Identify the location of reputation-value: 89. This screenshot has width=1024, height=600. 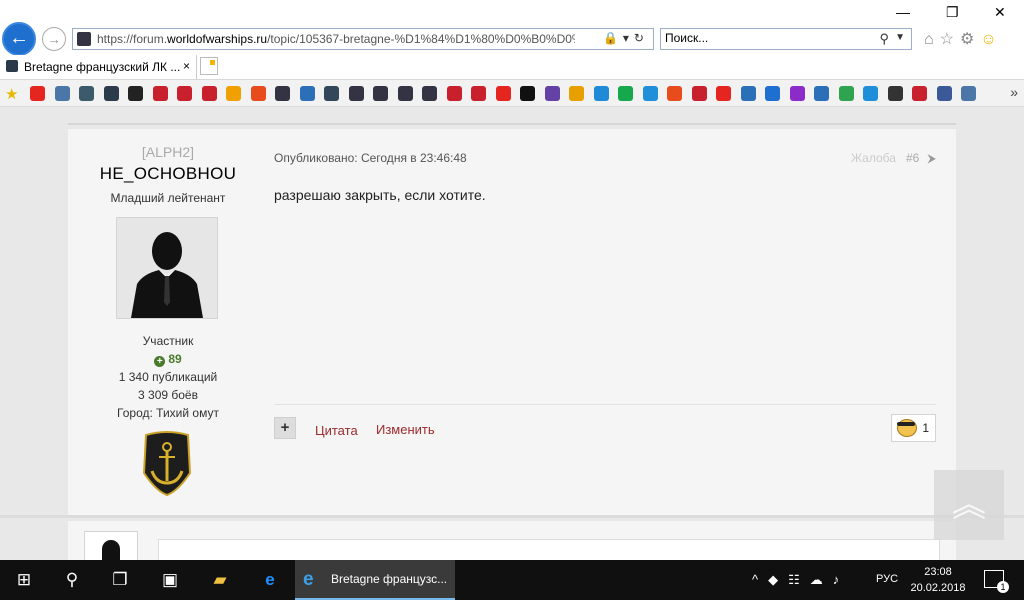
(175, 359).